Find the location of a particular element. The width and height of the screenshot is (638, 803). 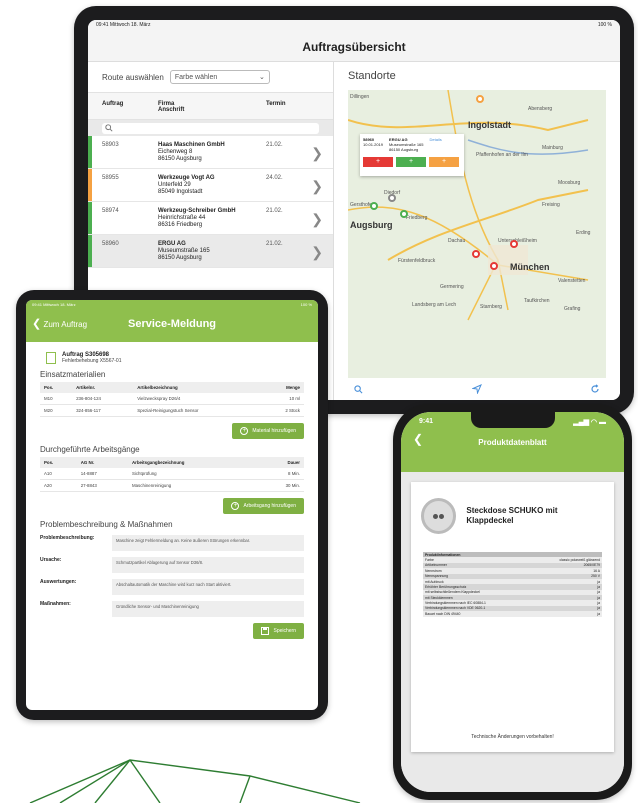

col-date: Termin is located at coordinates (276, 104).